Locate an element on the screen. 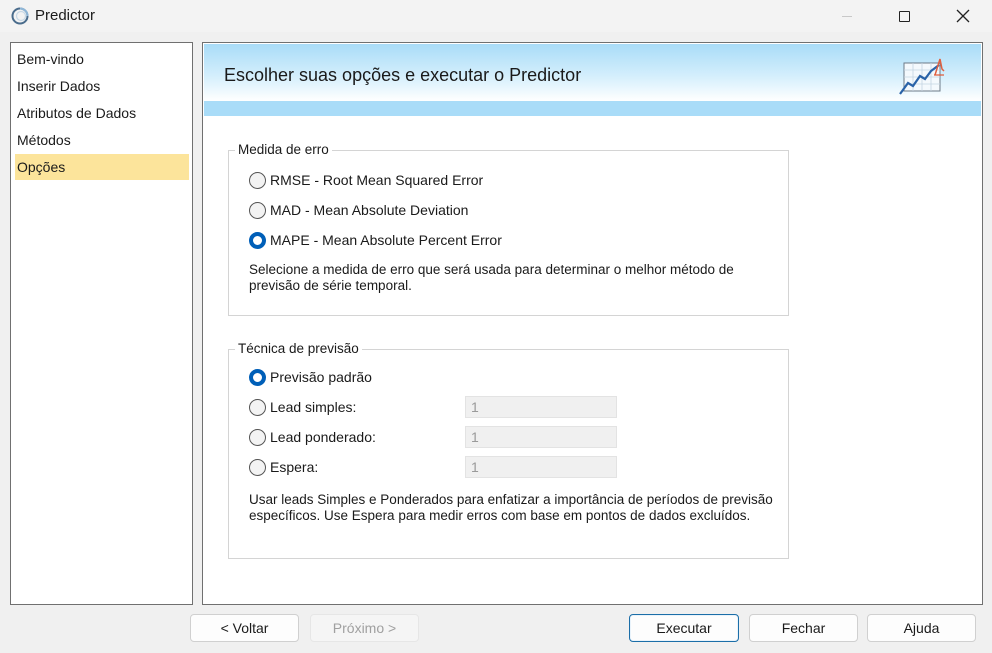 The width and height of the screenshot is (992, 653). radio-mad: MAD - Mean Absolute Deviation is located at coordinates (358, 210).